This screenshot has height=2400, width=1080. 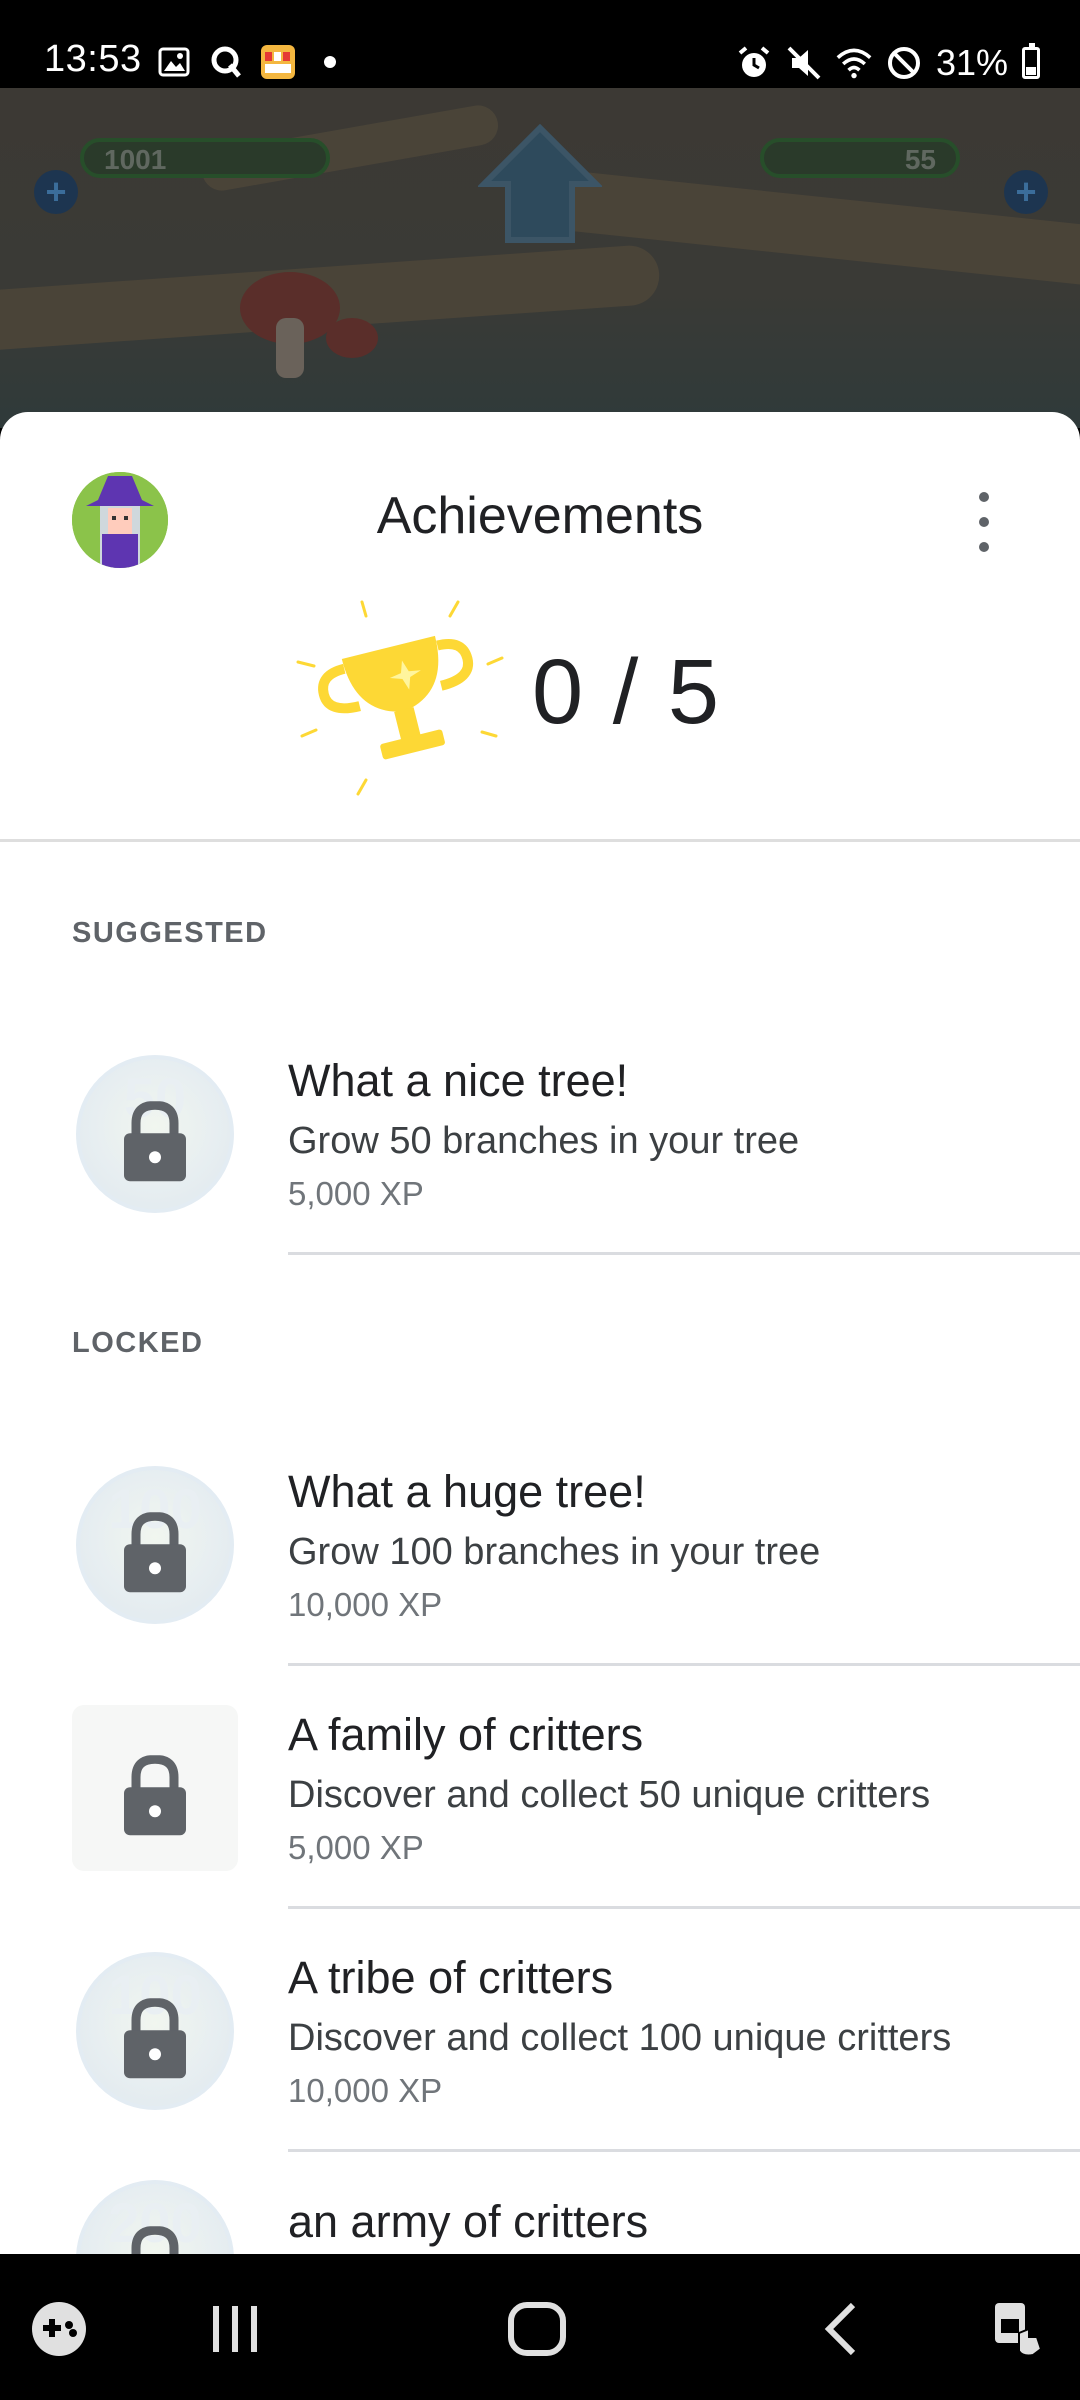 I want to click on navigation-bar, so click(x=540, y=2327).